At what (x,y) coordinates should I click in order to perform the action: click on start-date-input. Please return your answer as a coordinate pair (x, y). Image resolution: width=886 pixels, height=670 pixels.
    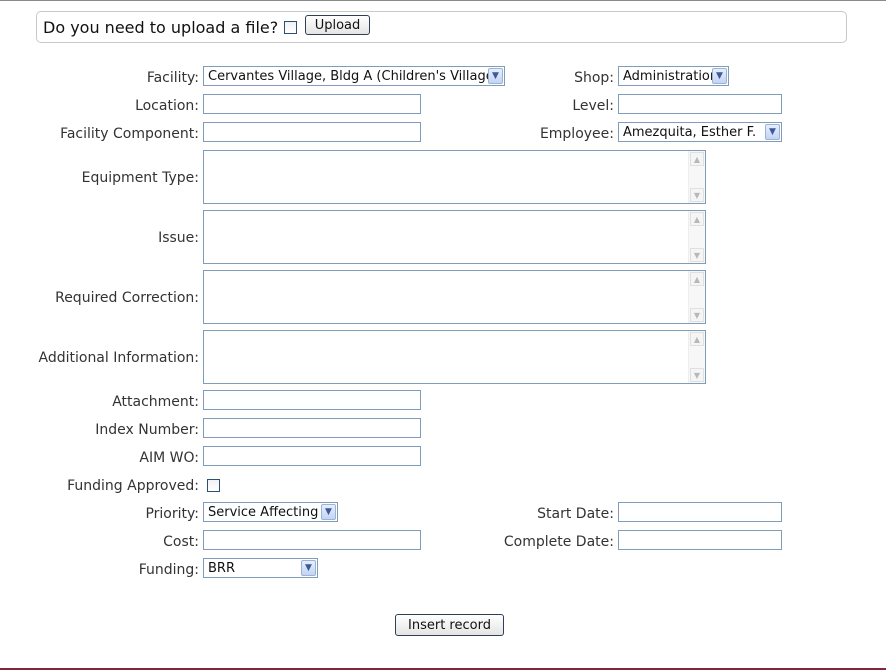
    Looking at the image, I should click on (700, 512).